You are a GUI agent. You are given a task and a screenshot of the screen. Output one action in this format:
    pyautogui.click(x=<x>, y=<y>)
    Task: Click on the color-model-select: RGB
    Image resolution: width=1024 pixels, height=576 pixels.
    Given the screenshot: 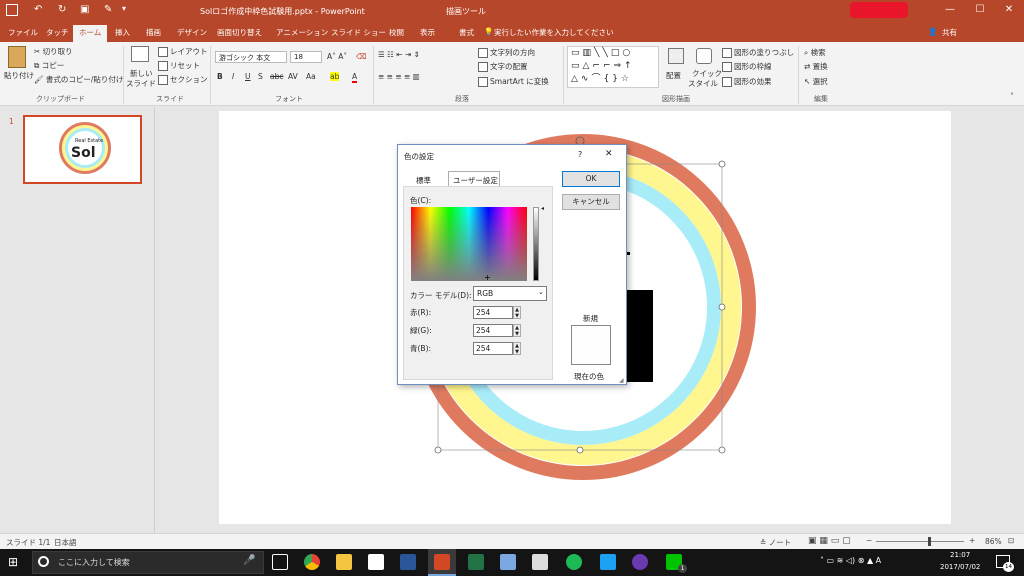 What is the action you would take?
    pyautogui.click(x=510, y=293)
    